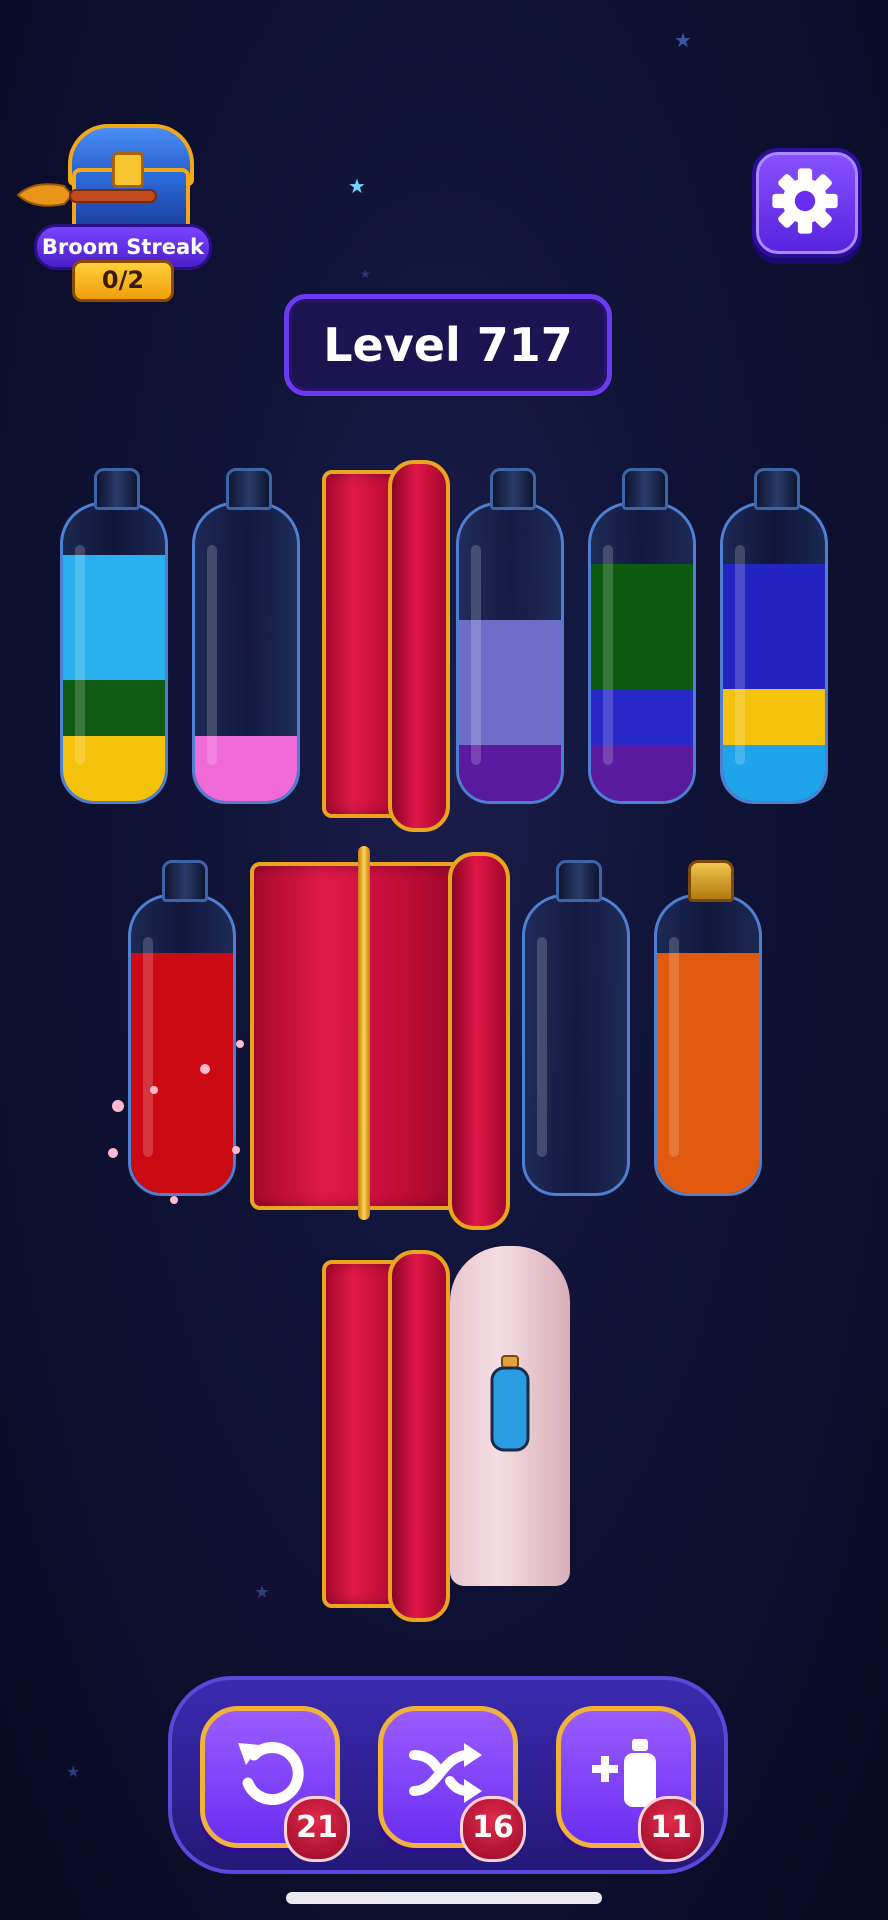  I want to click on settings-button, so click(807, 203).